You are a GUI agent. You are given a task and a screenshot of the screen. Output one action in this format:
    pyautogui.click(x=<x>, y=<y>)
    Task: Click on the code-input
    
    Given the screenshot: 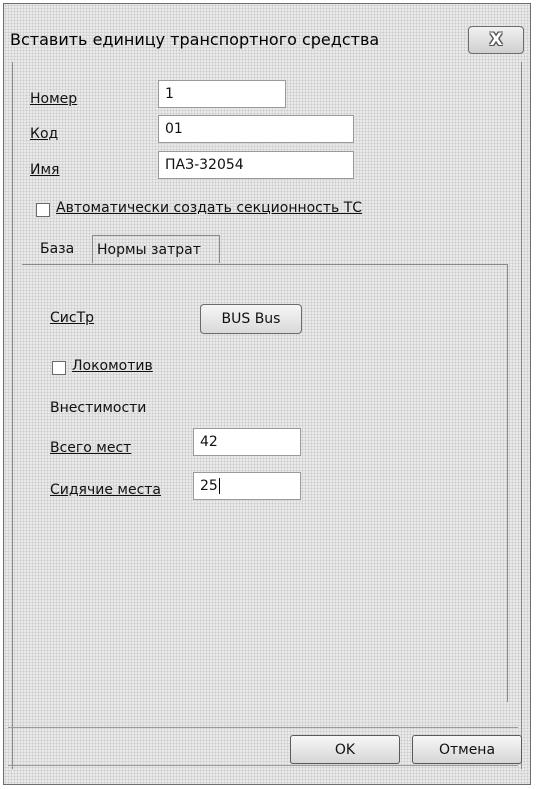 What is the action you would take?
    pyautogui.click(x=256, y=129)
    